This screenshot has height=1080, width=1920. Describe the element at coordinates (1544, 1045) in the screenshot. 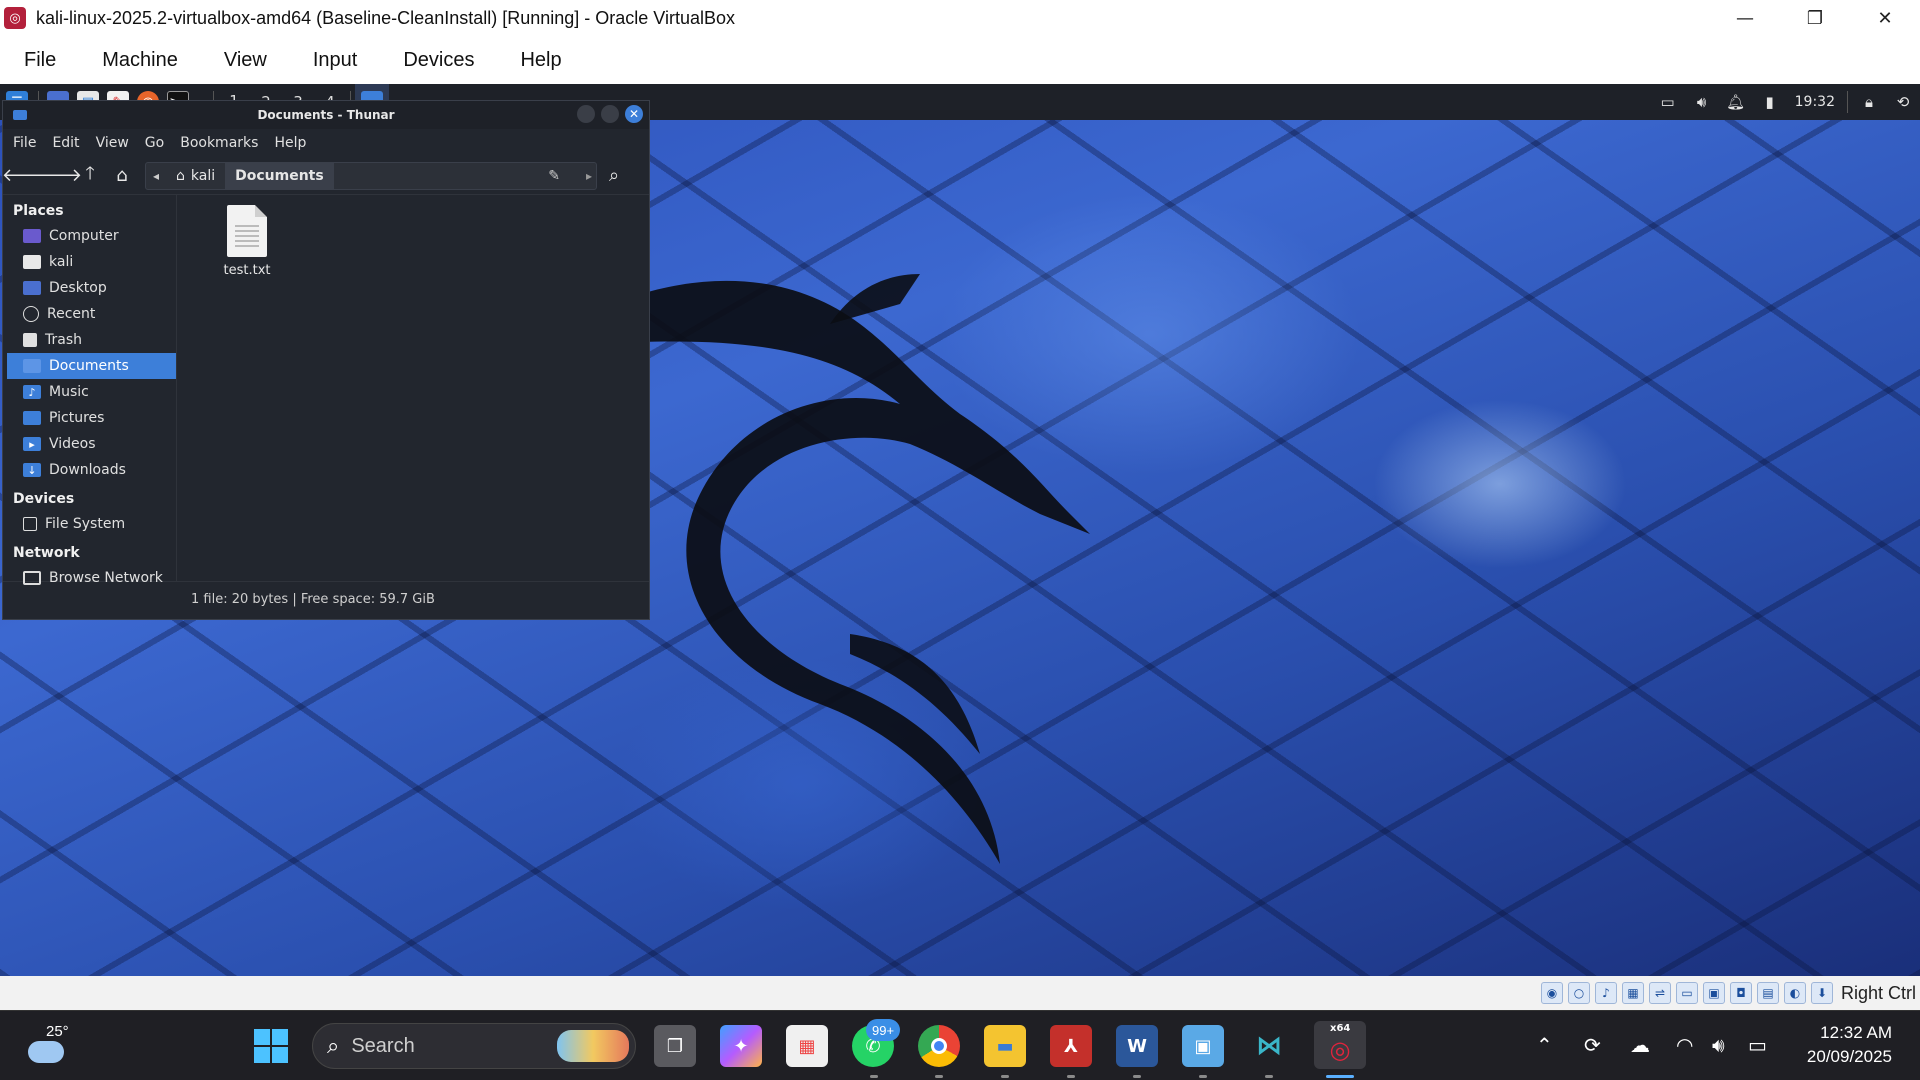

I see `chevron-up-icon: ⌃` at that location.